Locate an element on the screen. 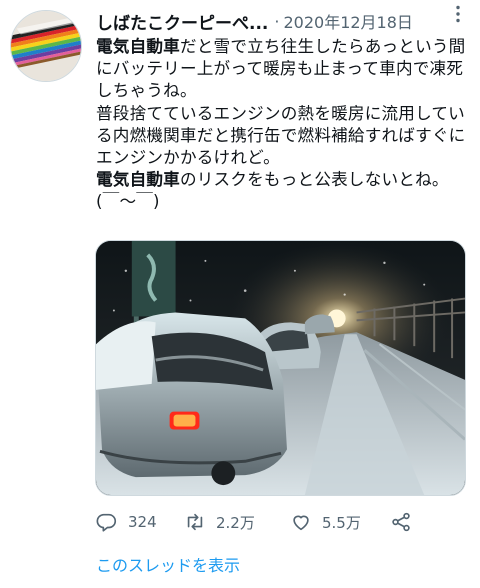  like-button: 5.5万 is located at coordinates (340, 522).